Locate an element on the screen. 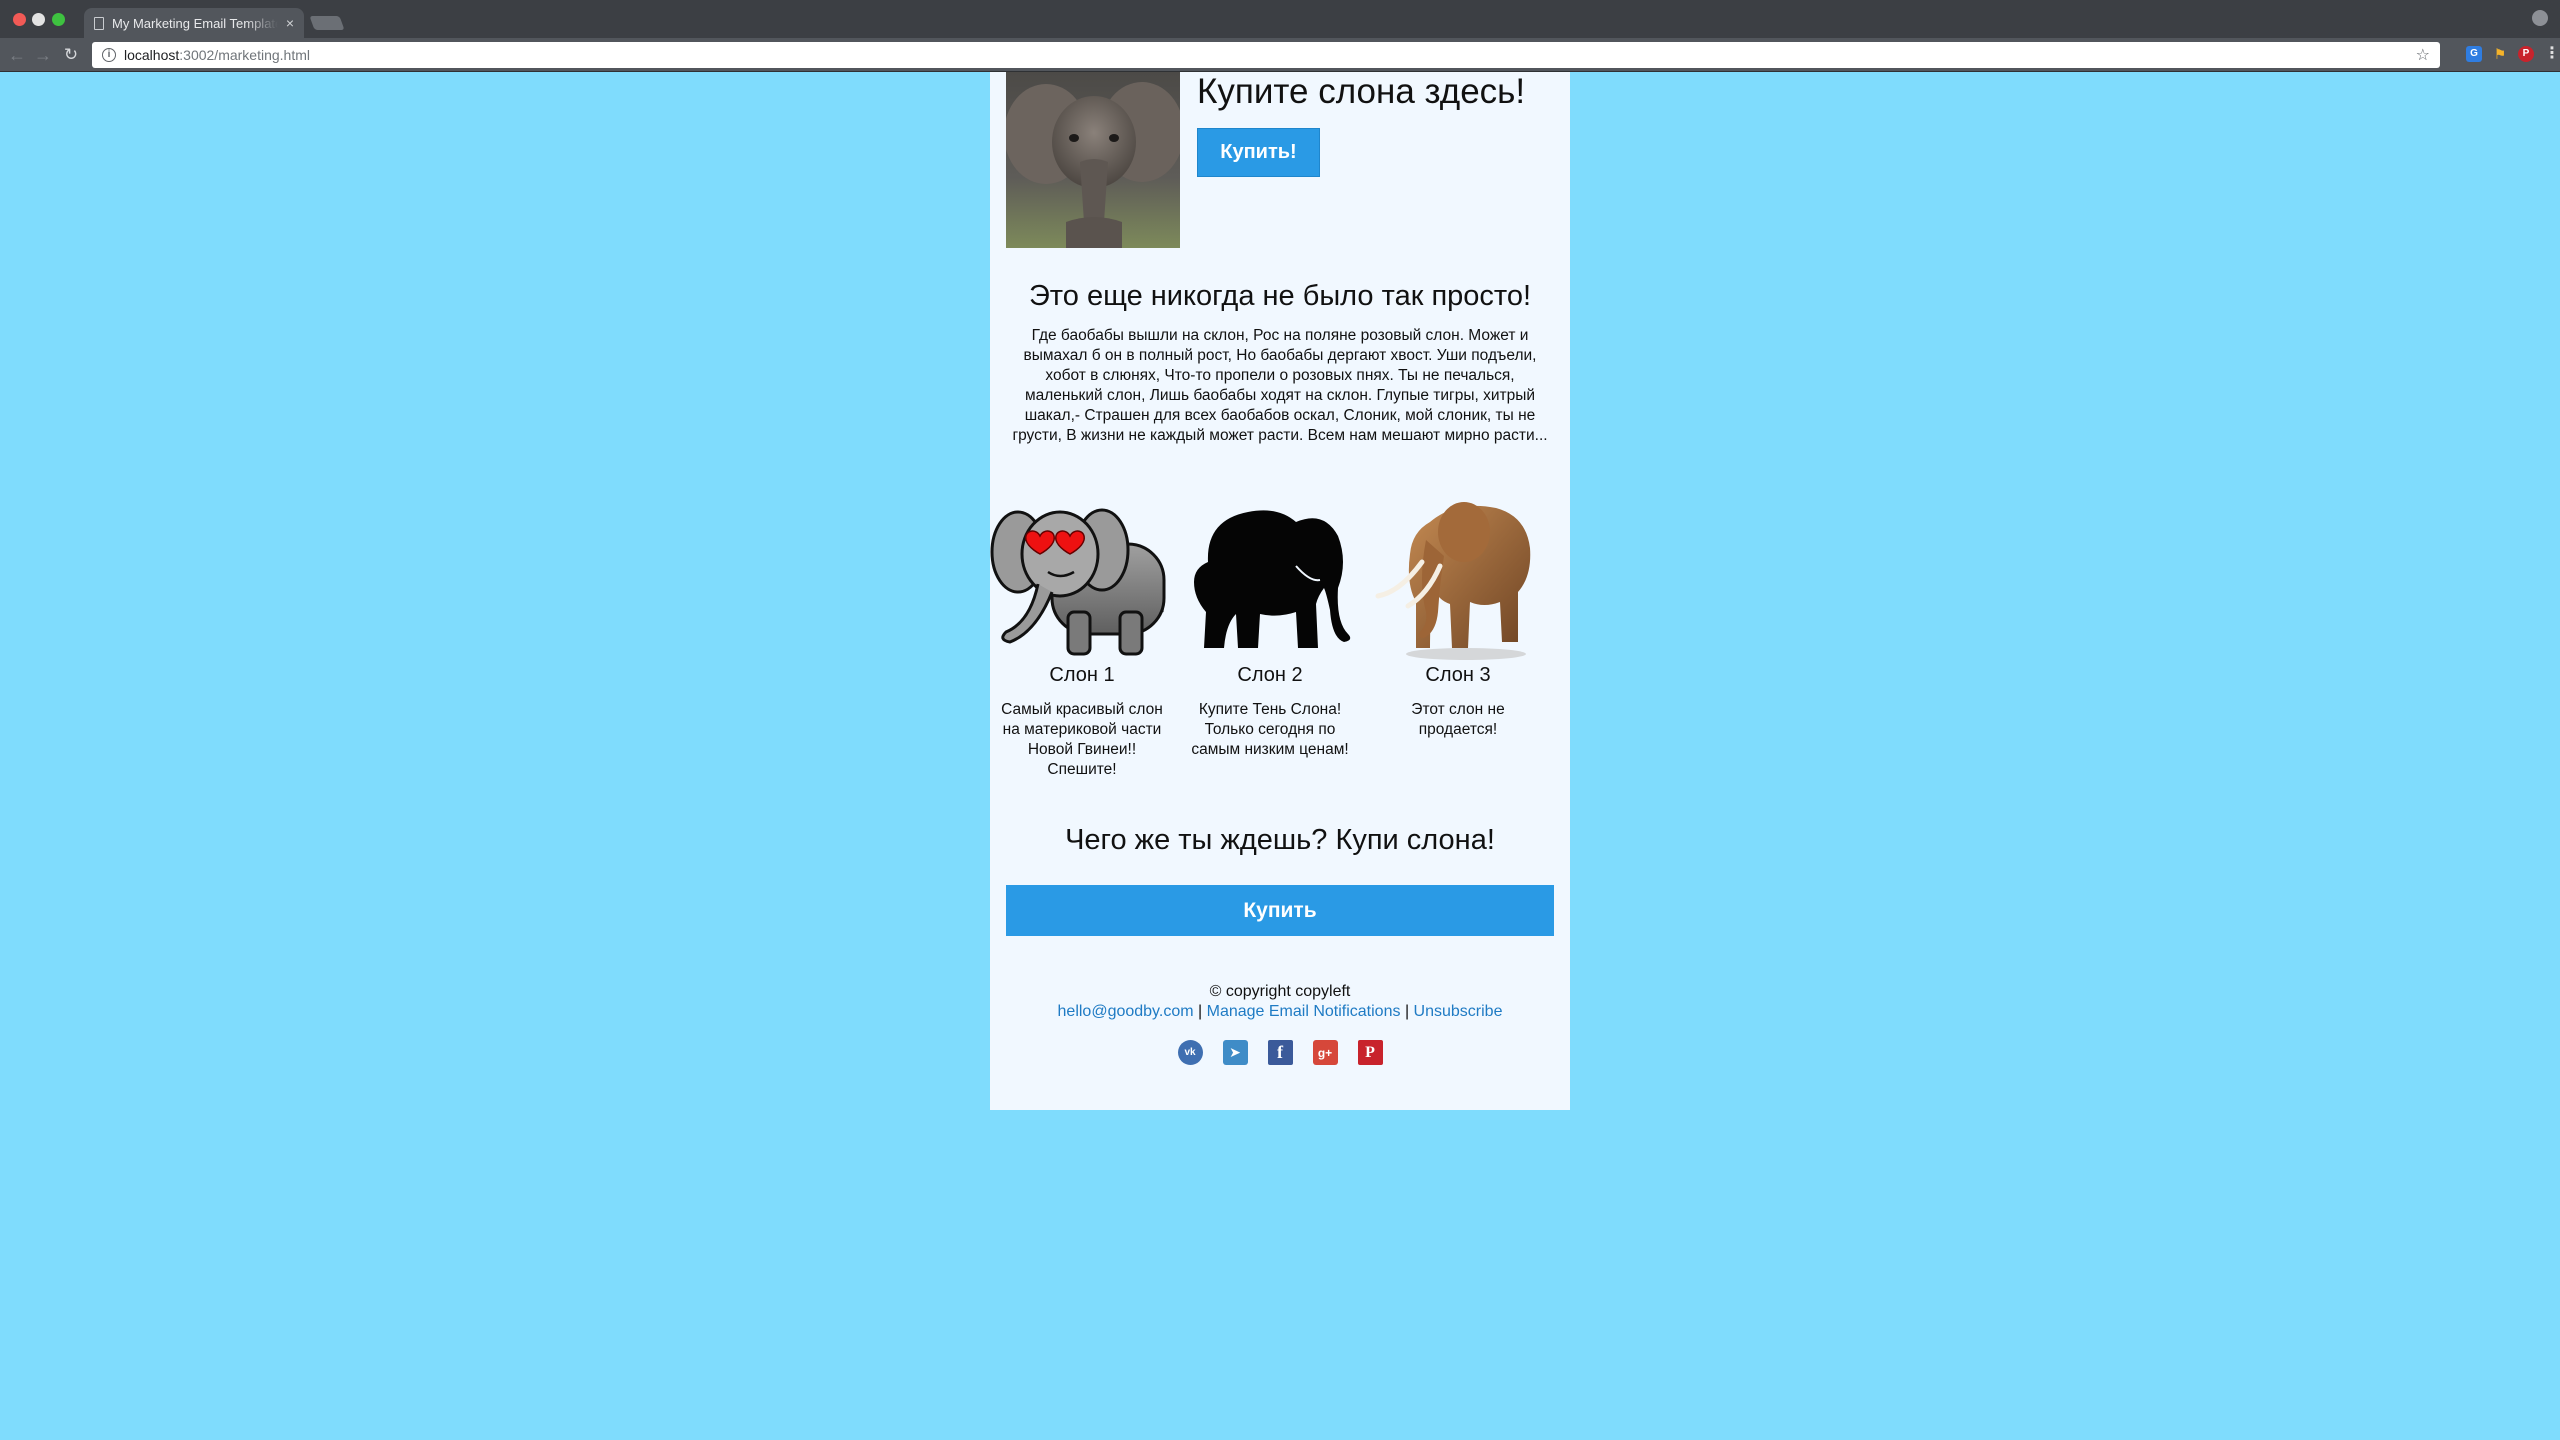 The height and width of the screenshot is (1440, 2560). unsubscribe-link: Unsubscribe is located at coordinates (1458, 1011).